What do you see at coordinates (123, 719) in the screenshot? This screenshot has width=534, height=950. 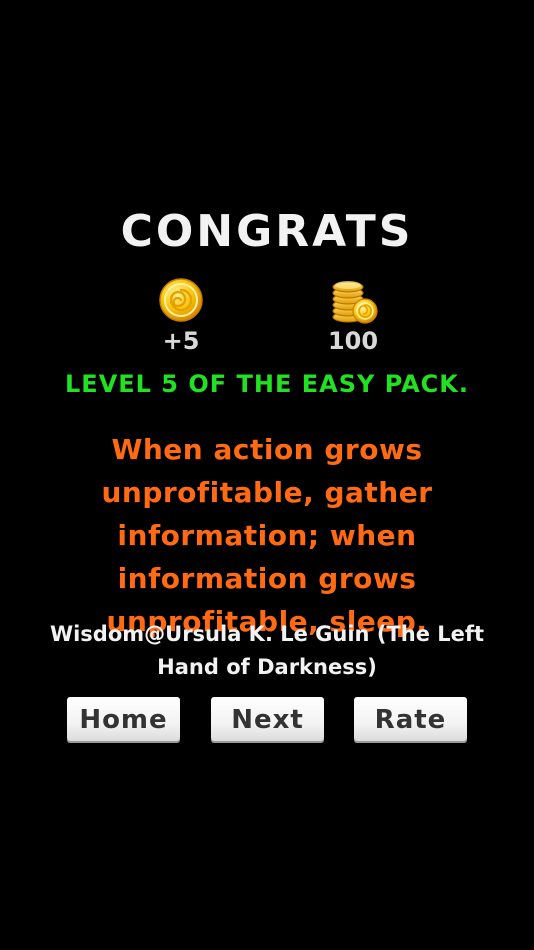 I see `home-button: Home` at bounding box center [123, 719].